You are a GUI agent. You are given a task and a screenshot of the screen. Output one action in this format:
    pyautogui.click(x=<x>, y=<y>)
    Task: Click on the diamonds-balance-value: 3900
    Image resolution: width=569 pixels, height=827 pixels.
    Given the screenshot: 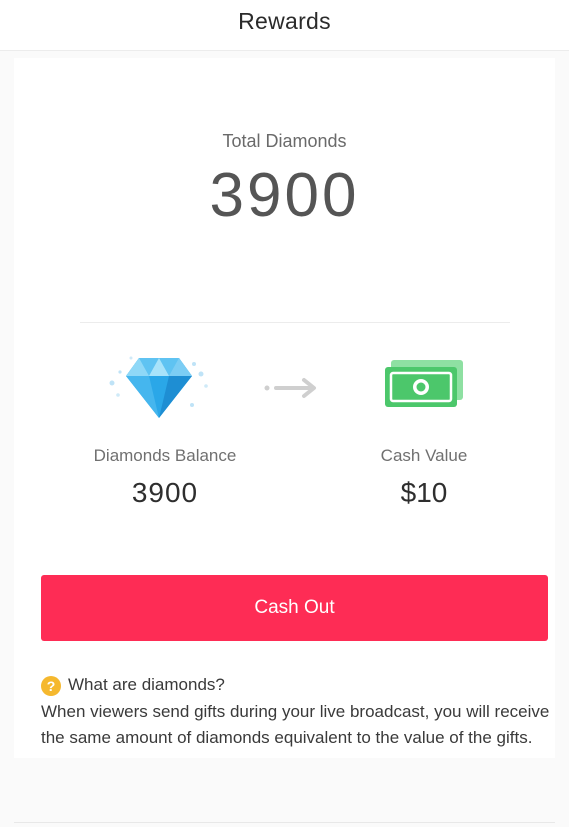 What is the action you would take?
    pyautogui.click(x=165, y=492)
    